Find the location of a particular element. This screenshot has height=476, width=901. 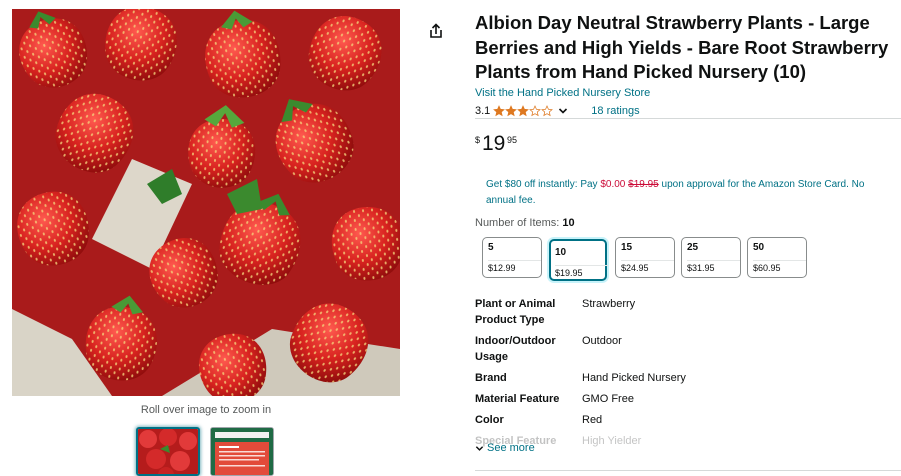

thumbnail-info-sheet is located at coordinates (242, 451).